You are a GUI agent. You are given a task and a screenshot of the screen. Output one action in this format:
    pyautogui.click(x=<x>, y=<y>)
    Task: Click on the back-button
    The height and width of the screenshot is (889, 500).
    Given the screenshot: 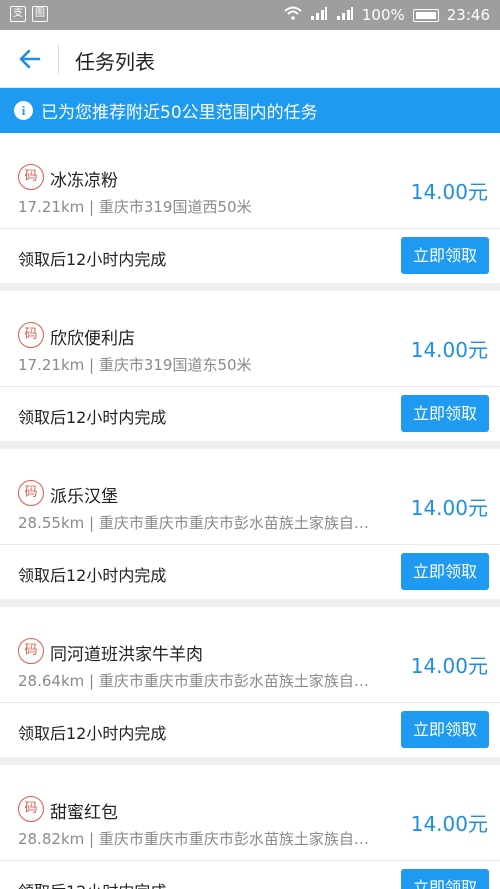 What is the action you would take?
    pyautogui.click(x=30, y=59)
    